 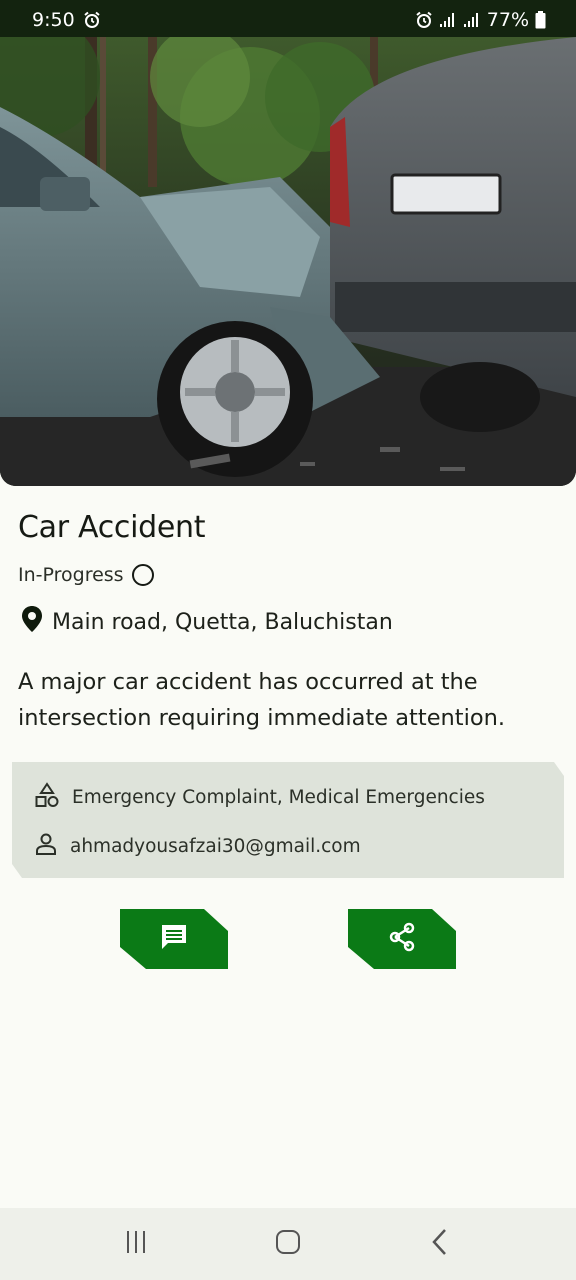 I want to click on category-row: Emergency Complaint, Medical Emergencies, so click(x=259, y=797).